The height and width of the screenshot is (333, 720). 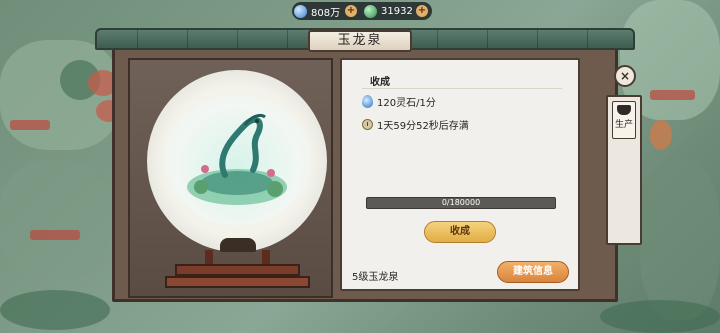 I want to click on jade-dragon-spring-illustration, so click(x=237, y=160).